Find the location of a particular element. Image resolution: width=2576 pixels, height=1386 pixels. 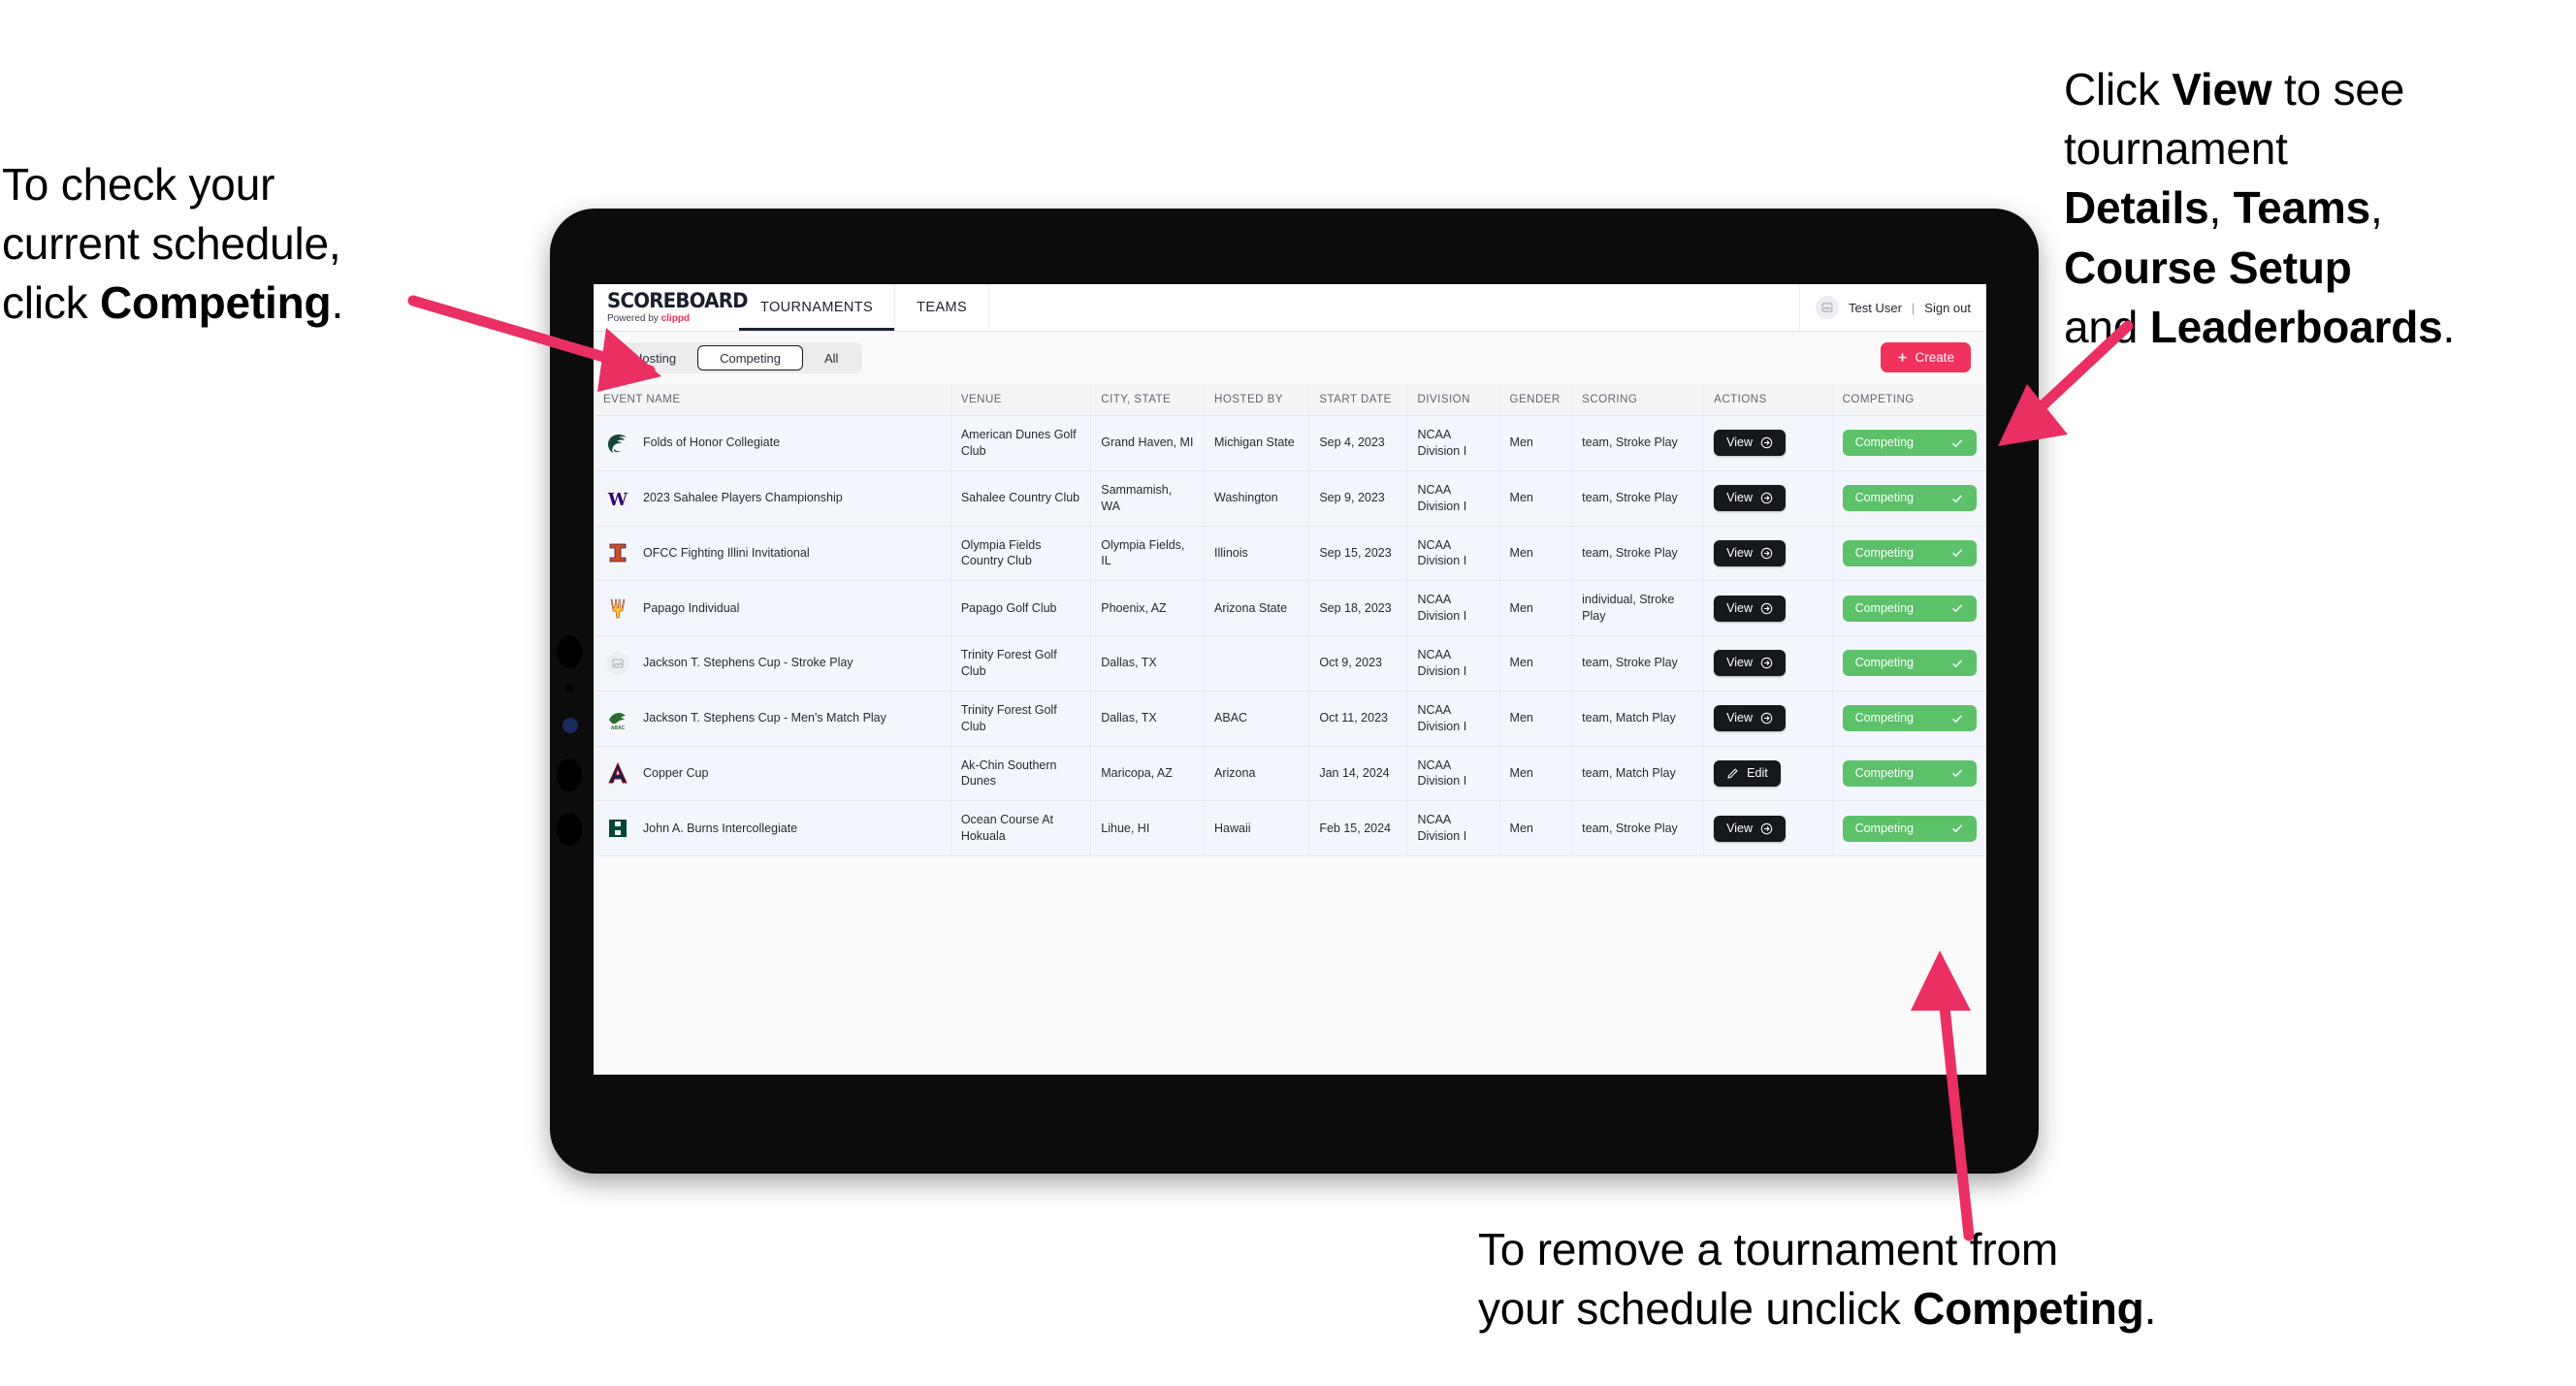

event-name-text: 2023 Sahalee Players Championship is located at coordinates (743, 498).